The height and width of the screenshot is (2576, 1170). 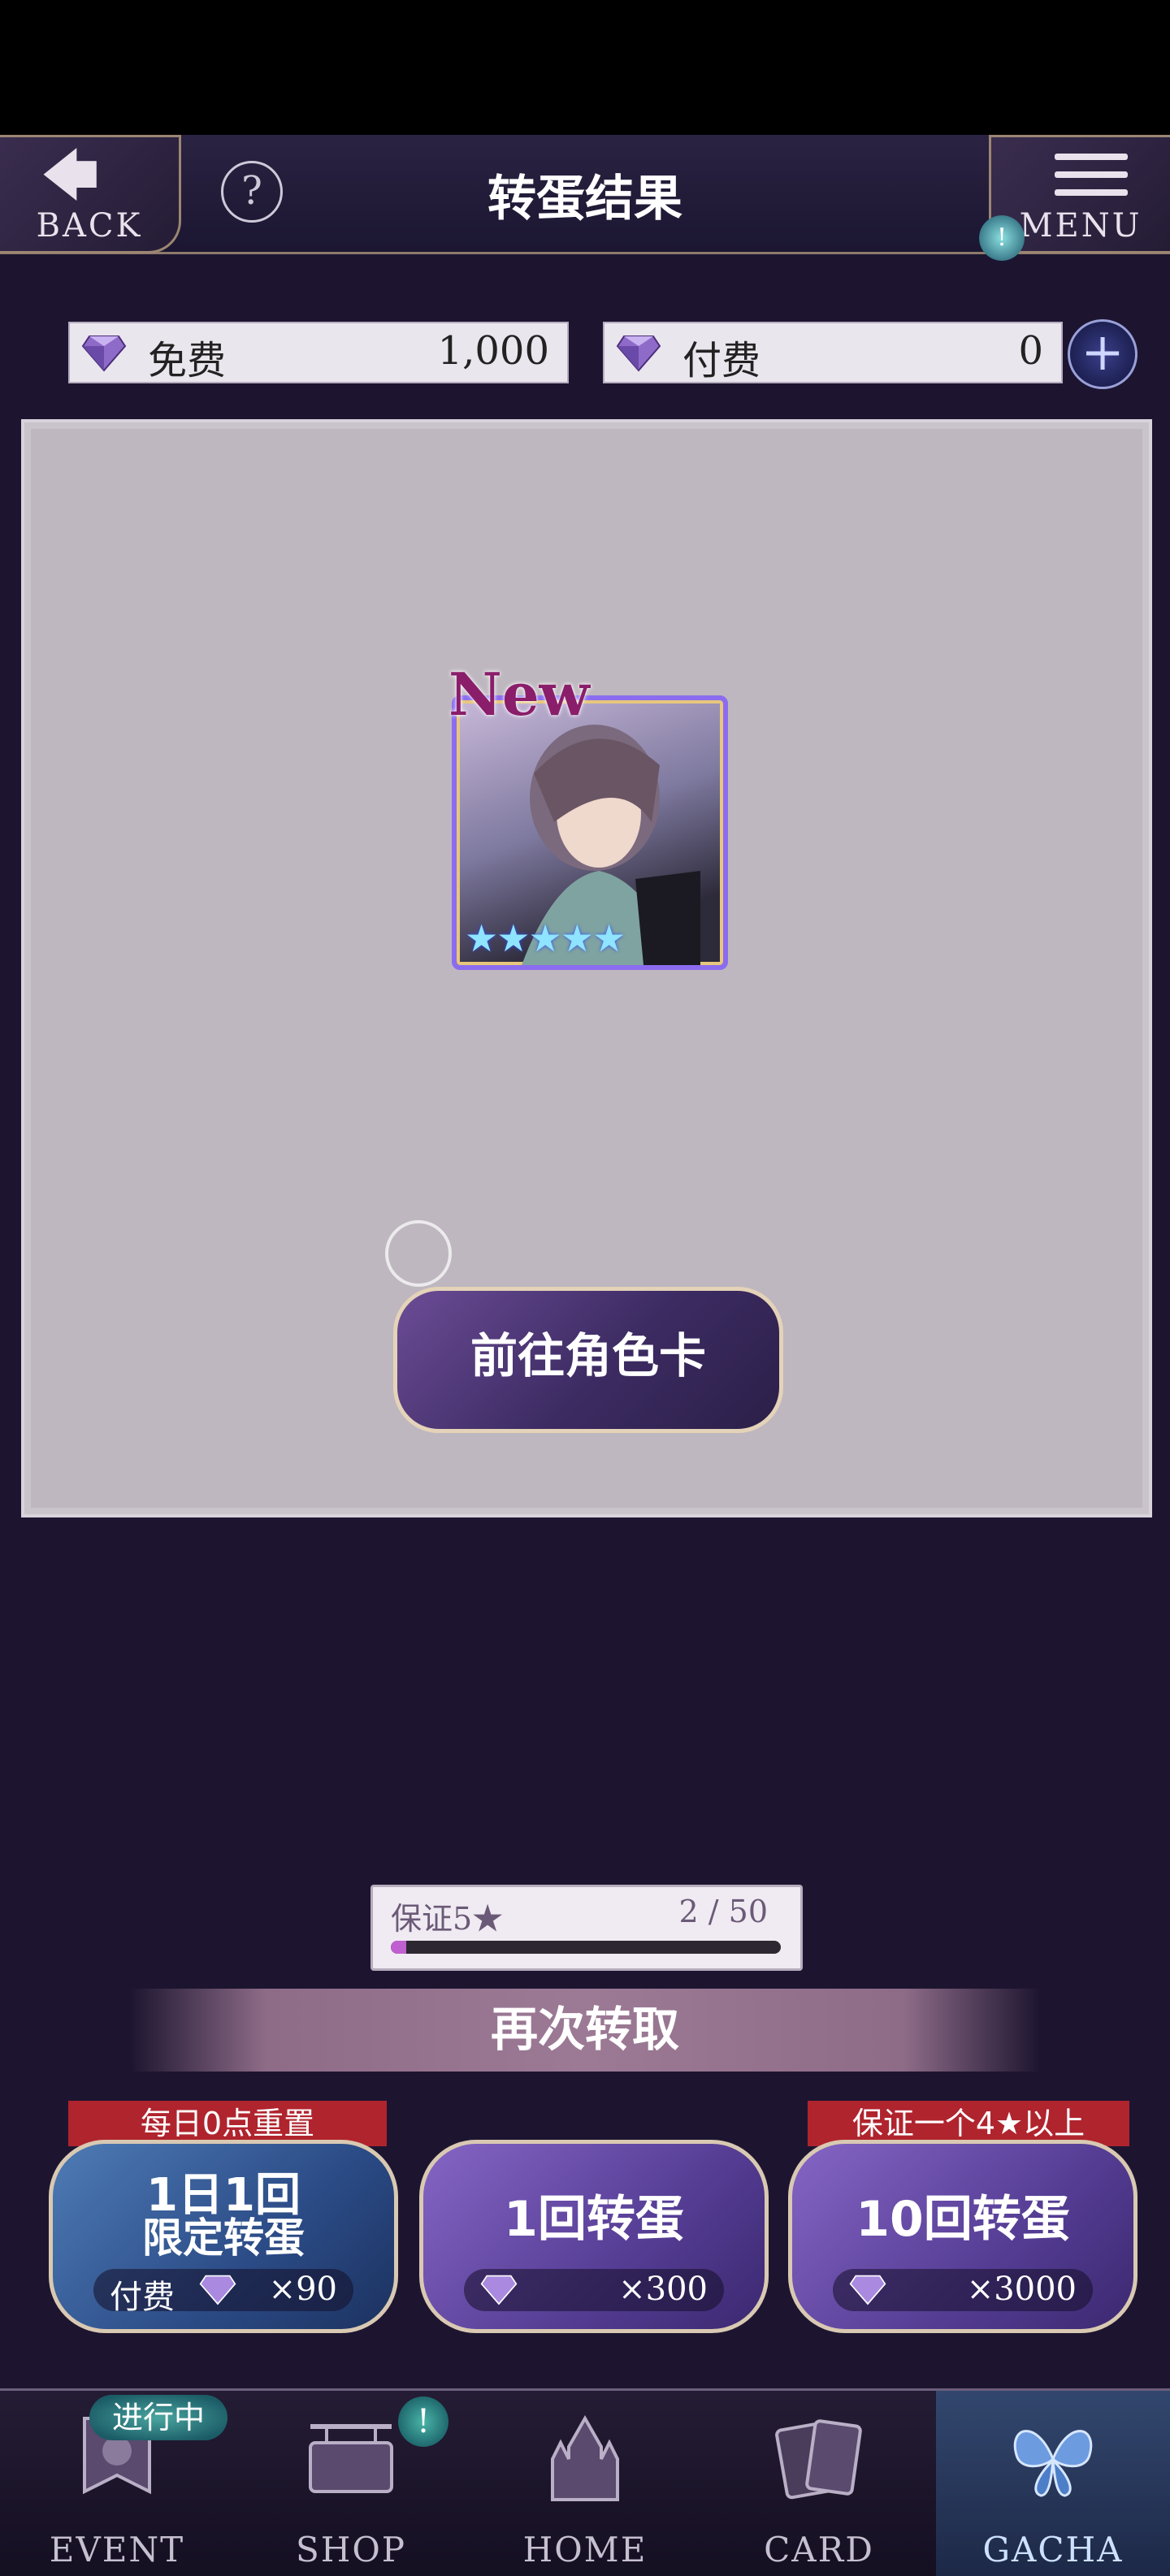 I want to click on nav-label-gacha: GACHA, so click(x=1053, y=2550).